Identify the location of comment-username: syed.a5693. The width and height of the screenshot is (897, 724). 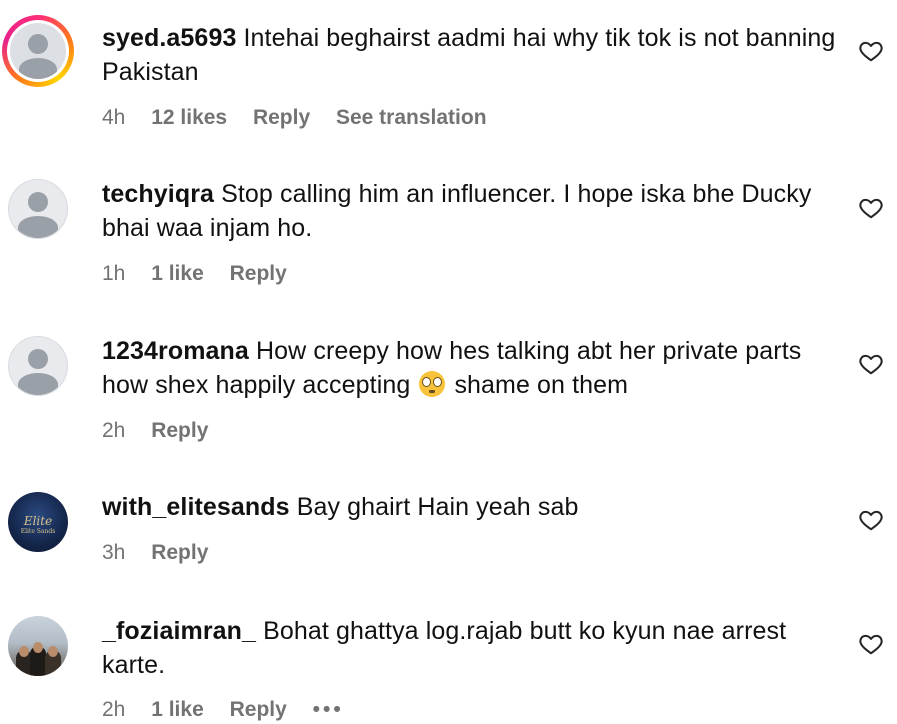
(169, 38).